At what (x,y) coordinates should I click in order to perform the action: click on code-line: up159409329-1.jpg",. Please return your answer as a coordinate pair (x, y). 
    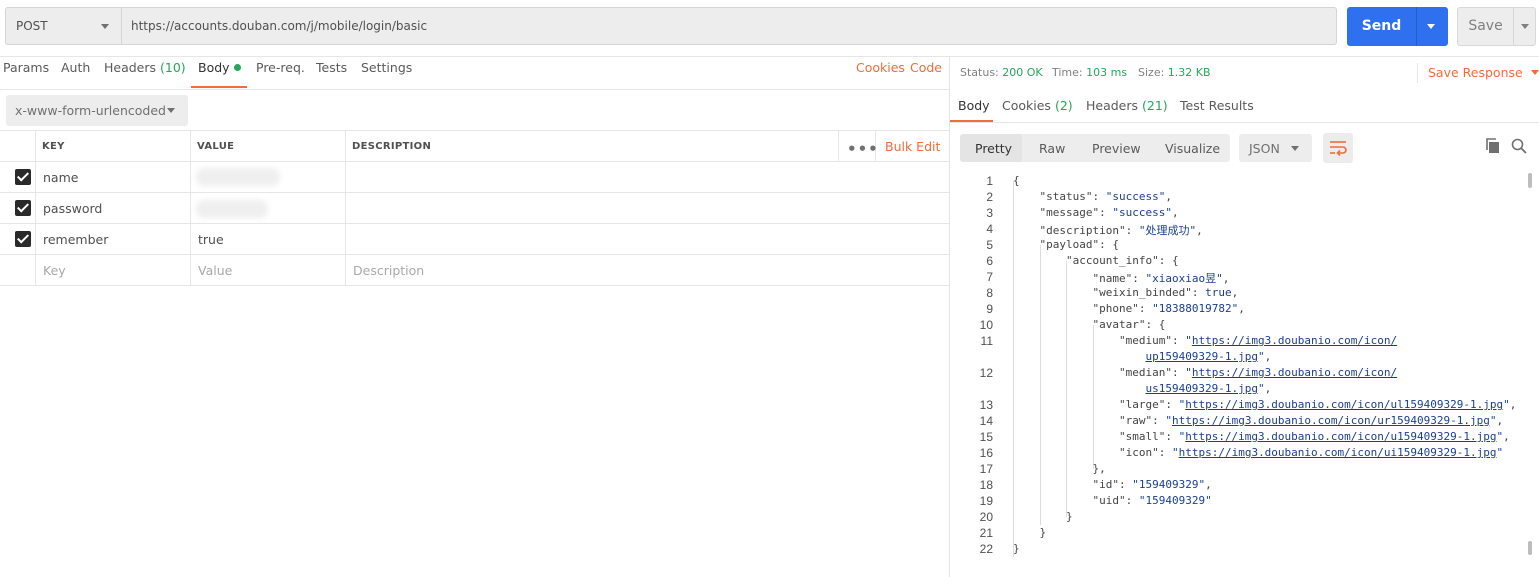
    Looking at the image, I should click on (1208, 356).